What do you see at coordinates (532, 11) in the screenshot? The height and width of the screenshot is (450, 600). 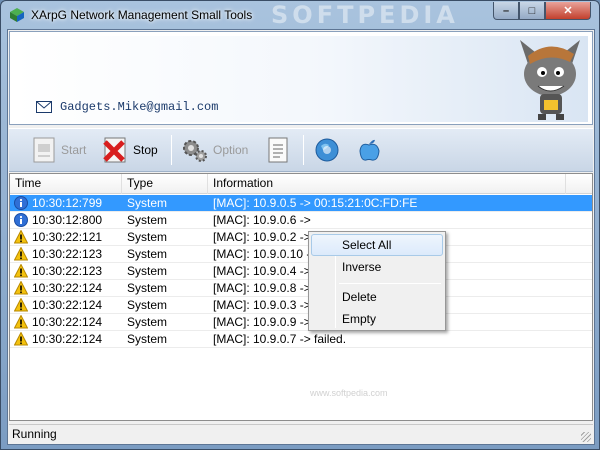 I see `maximize-button: □` at bounding box center [532, 11].